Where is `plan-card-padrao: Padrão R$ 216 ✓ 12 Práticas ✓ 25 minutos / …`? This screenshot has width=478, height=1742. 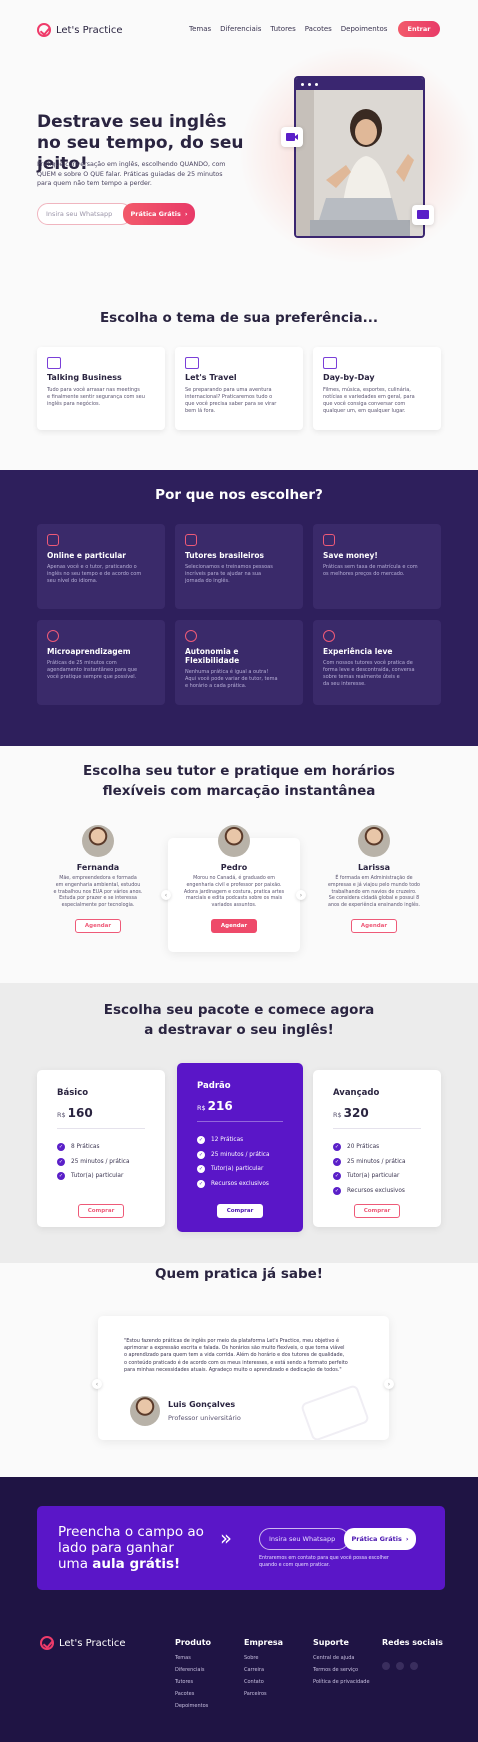
plan-card-padrao: Padrão R$ 216 ✓ 12 Práticas ✓ 25 minutos / … is located at coordinates (240, 1147).